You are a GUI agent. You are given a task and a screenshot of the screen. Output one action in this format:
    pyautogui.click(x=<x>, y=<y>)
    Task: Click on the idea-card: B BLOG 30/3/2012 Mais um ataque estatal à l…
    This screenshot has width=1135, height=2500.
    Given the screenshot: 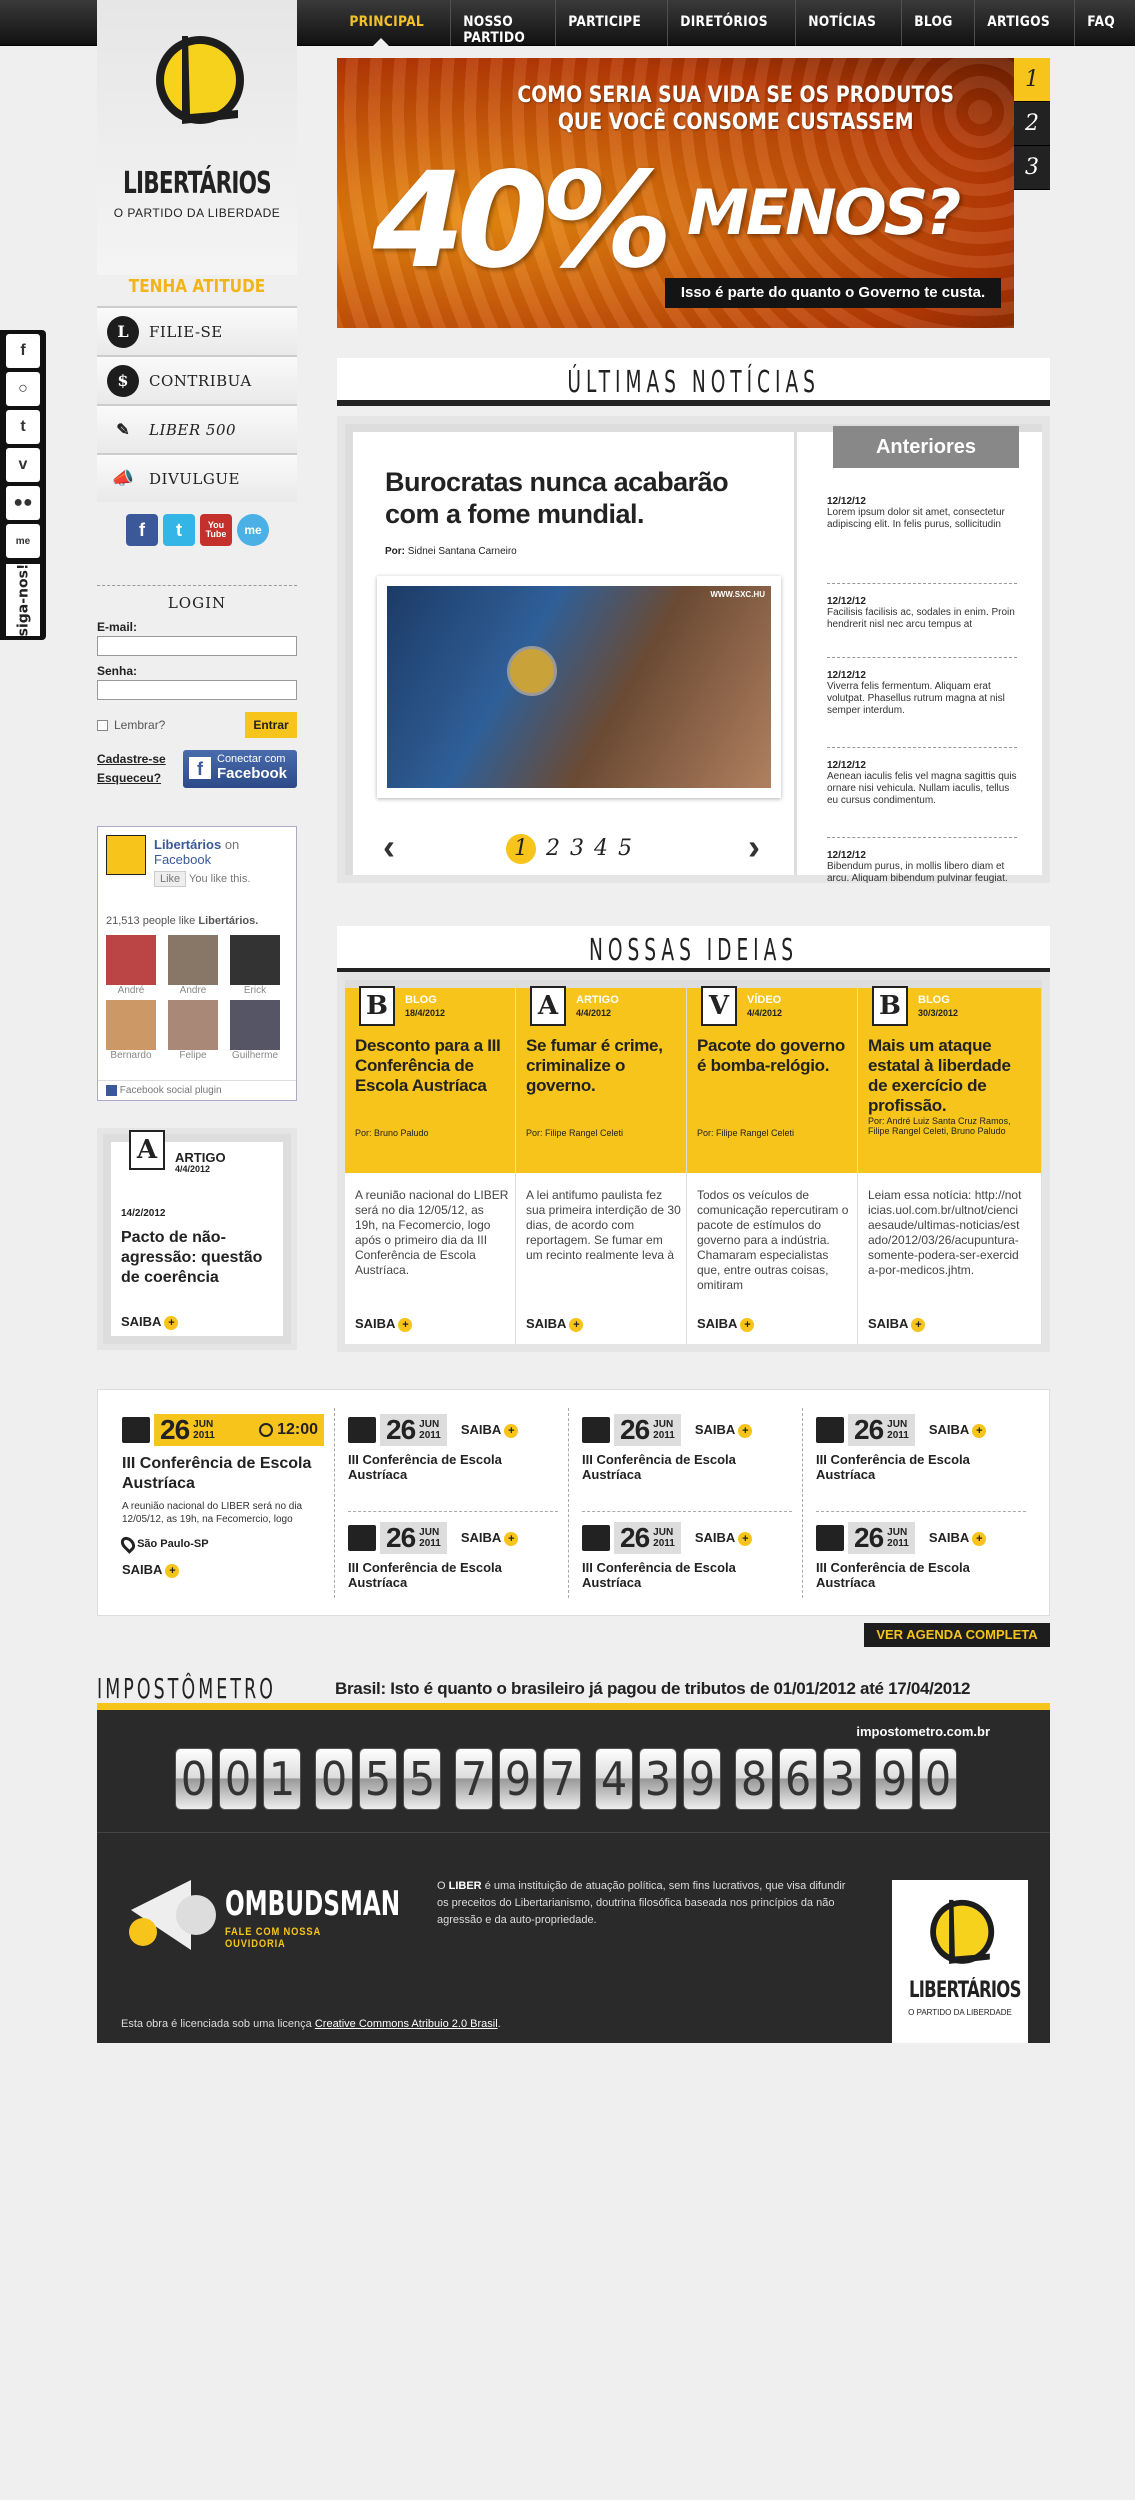 What is the action you would take?
    pyautogui.click(x=949, y=1165)
    